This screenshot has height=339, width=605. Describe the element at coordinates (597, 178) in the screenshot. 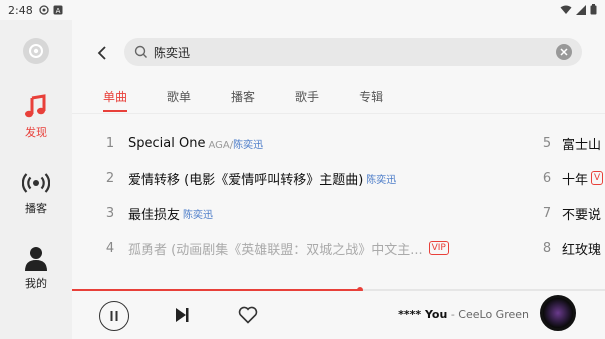

I see `vip-badge: V` at that location.